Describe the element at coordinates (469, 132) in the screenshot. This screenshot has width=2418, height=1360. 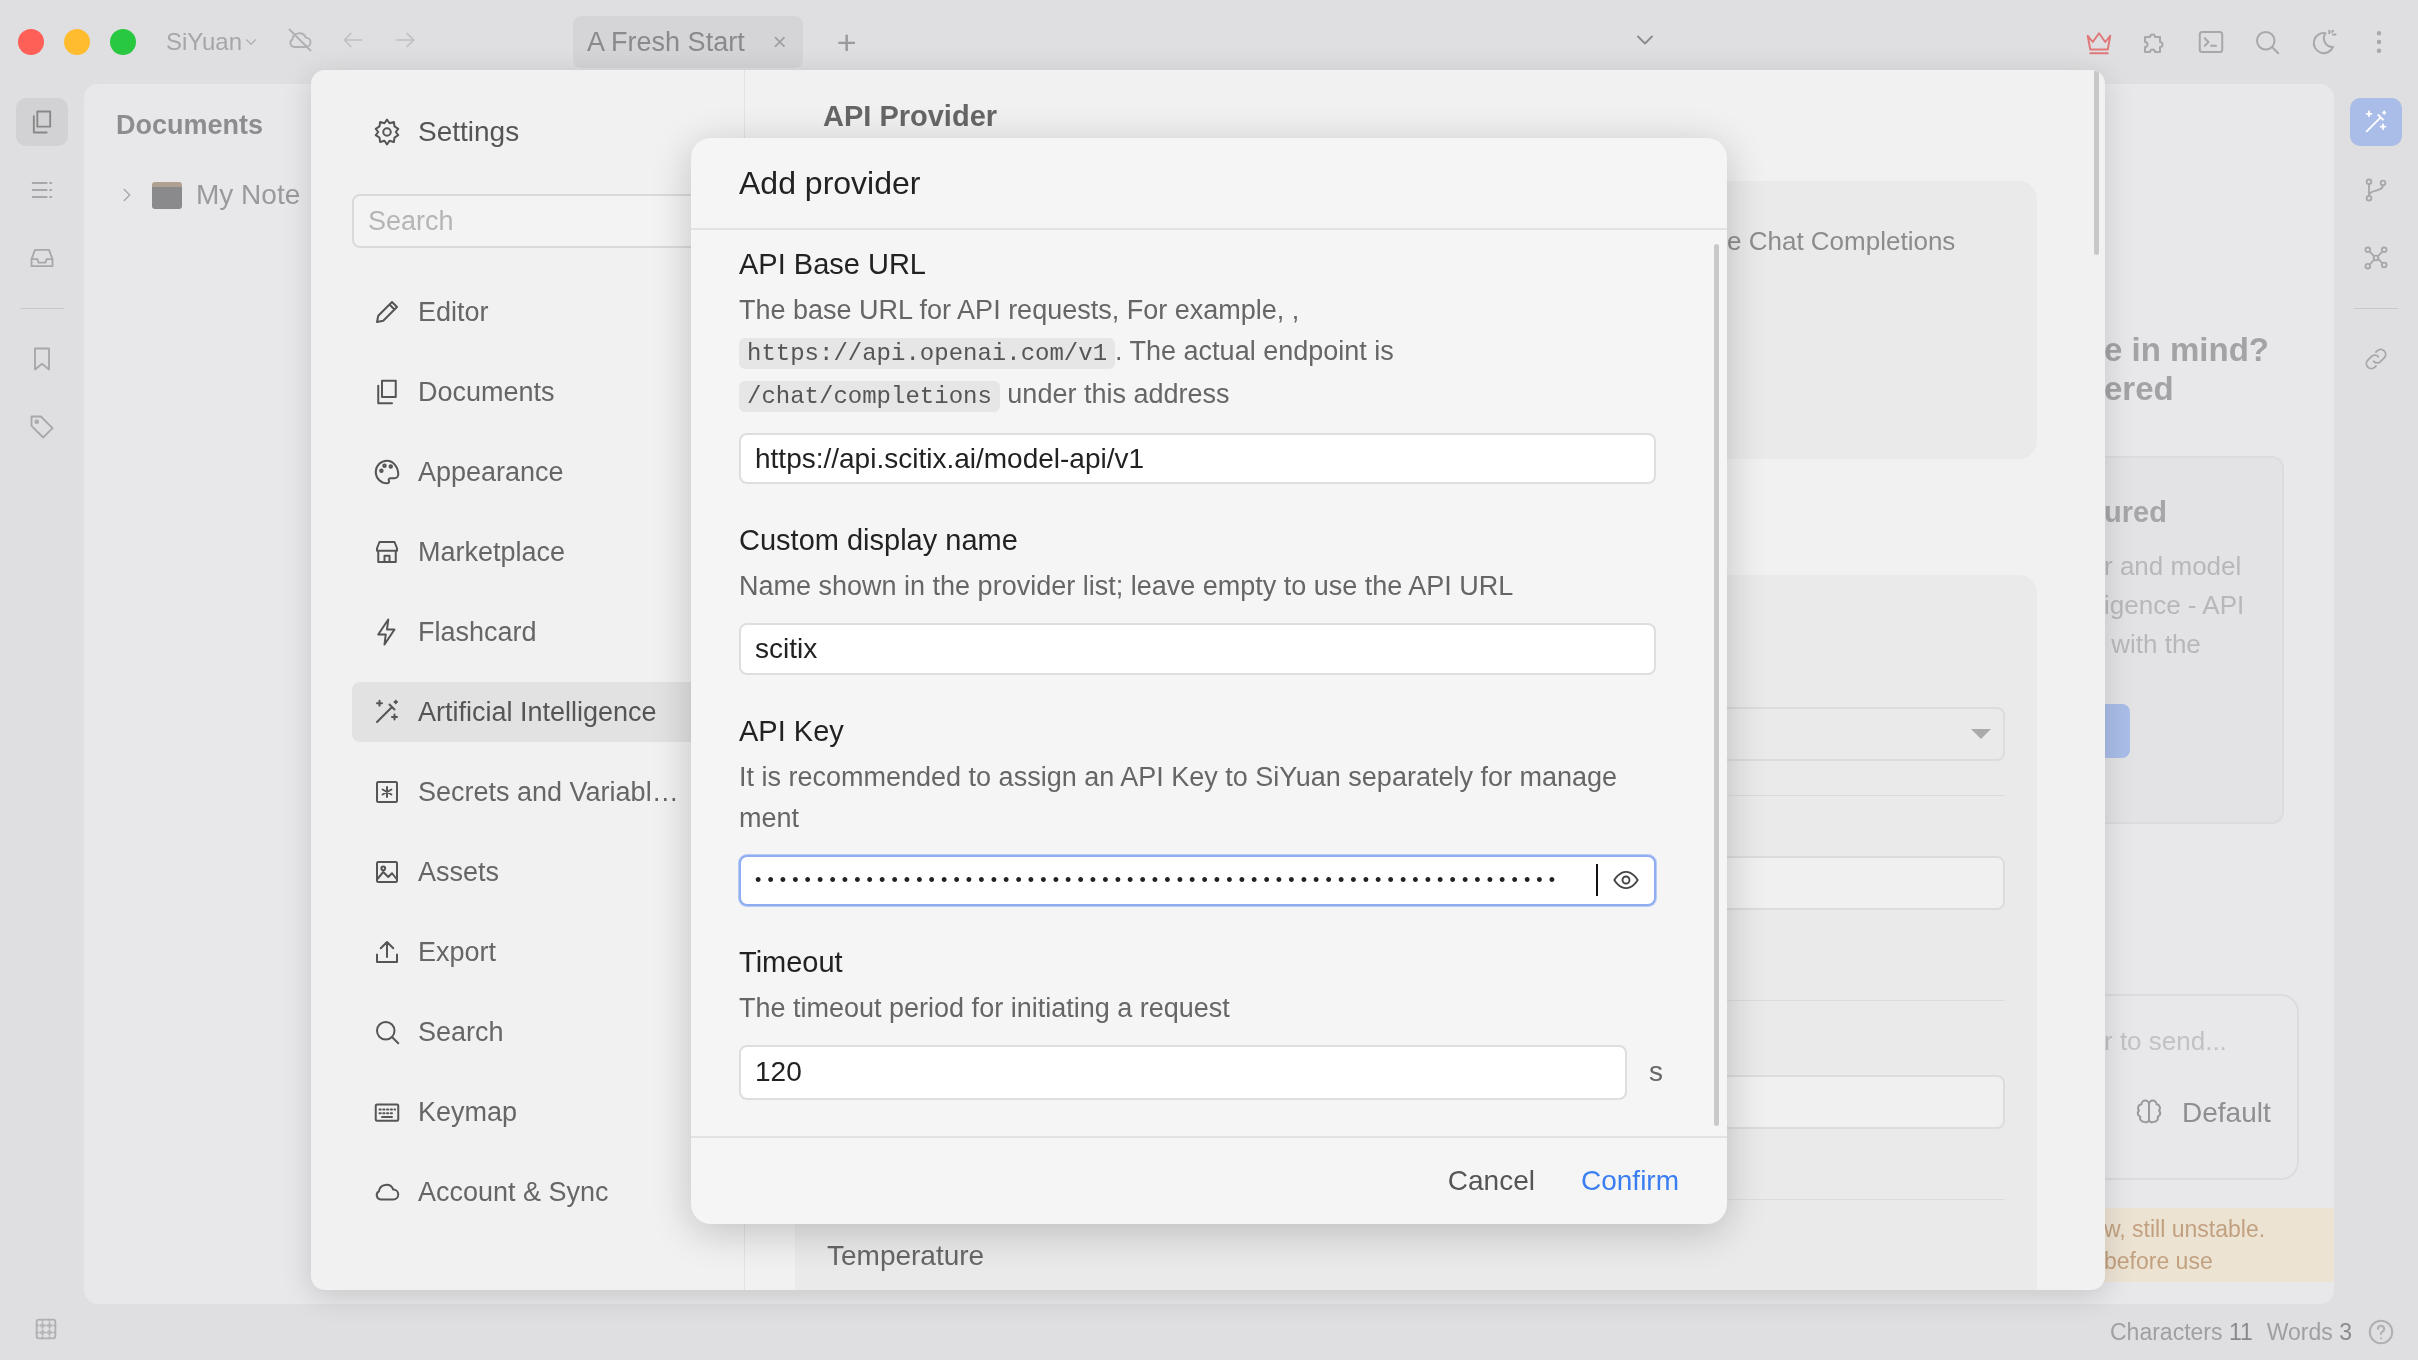
I see `settings-title: Settings` at that location.